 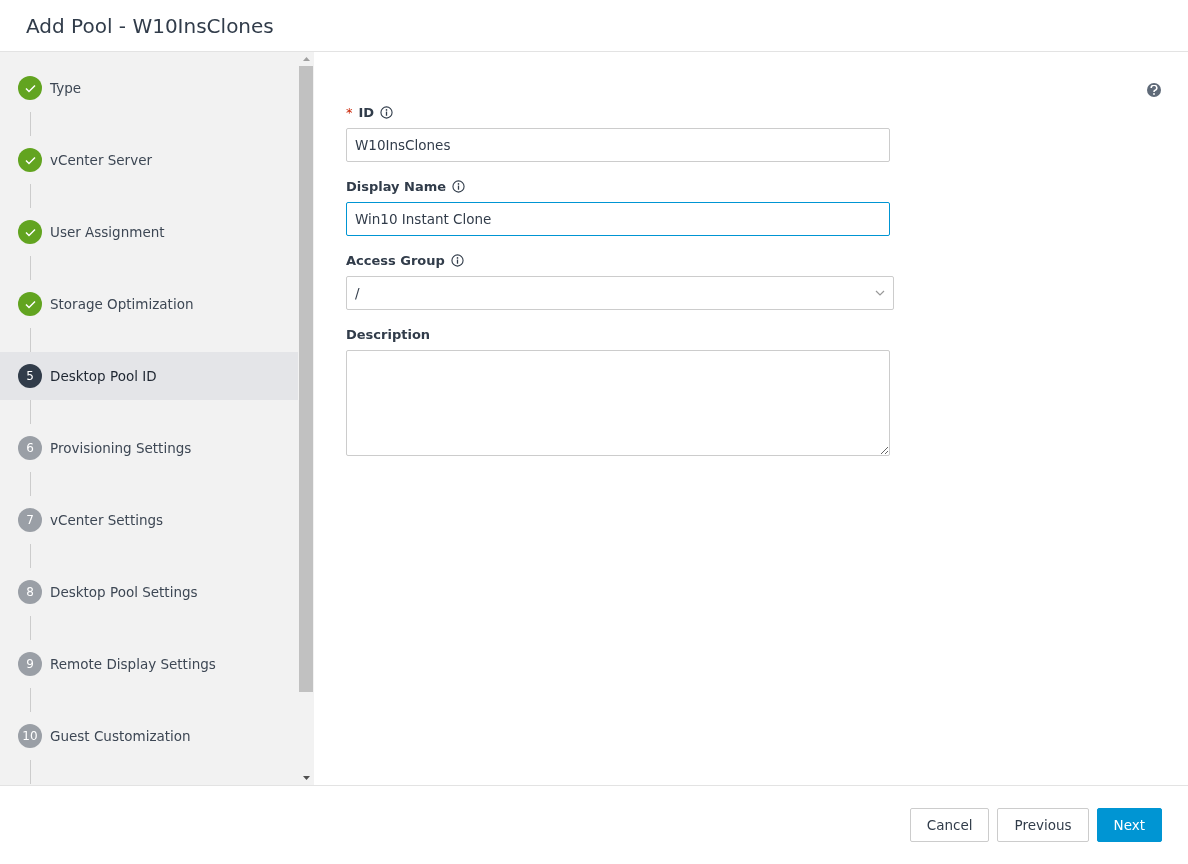 What do you see at coordinates (1154, 90) in the screenshot?
I see `help-icon` at bounding box center [1154, 90].